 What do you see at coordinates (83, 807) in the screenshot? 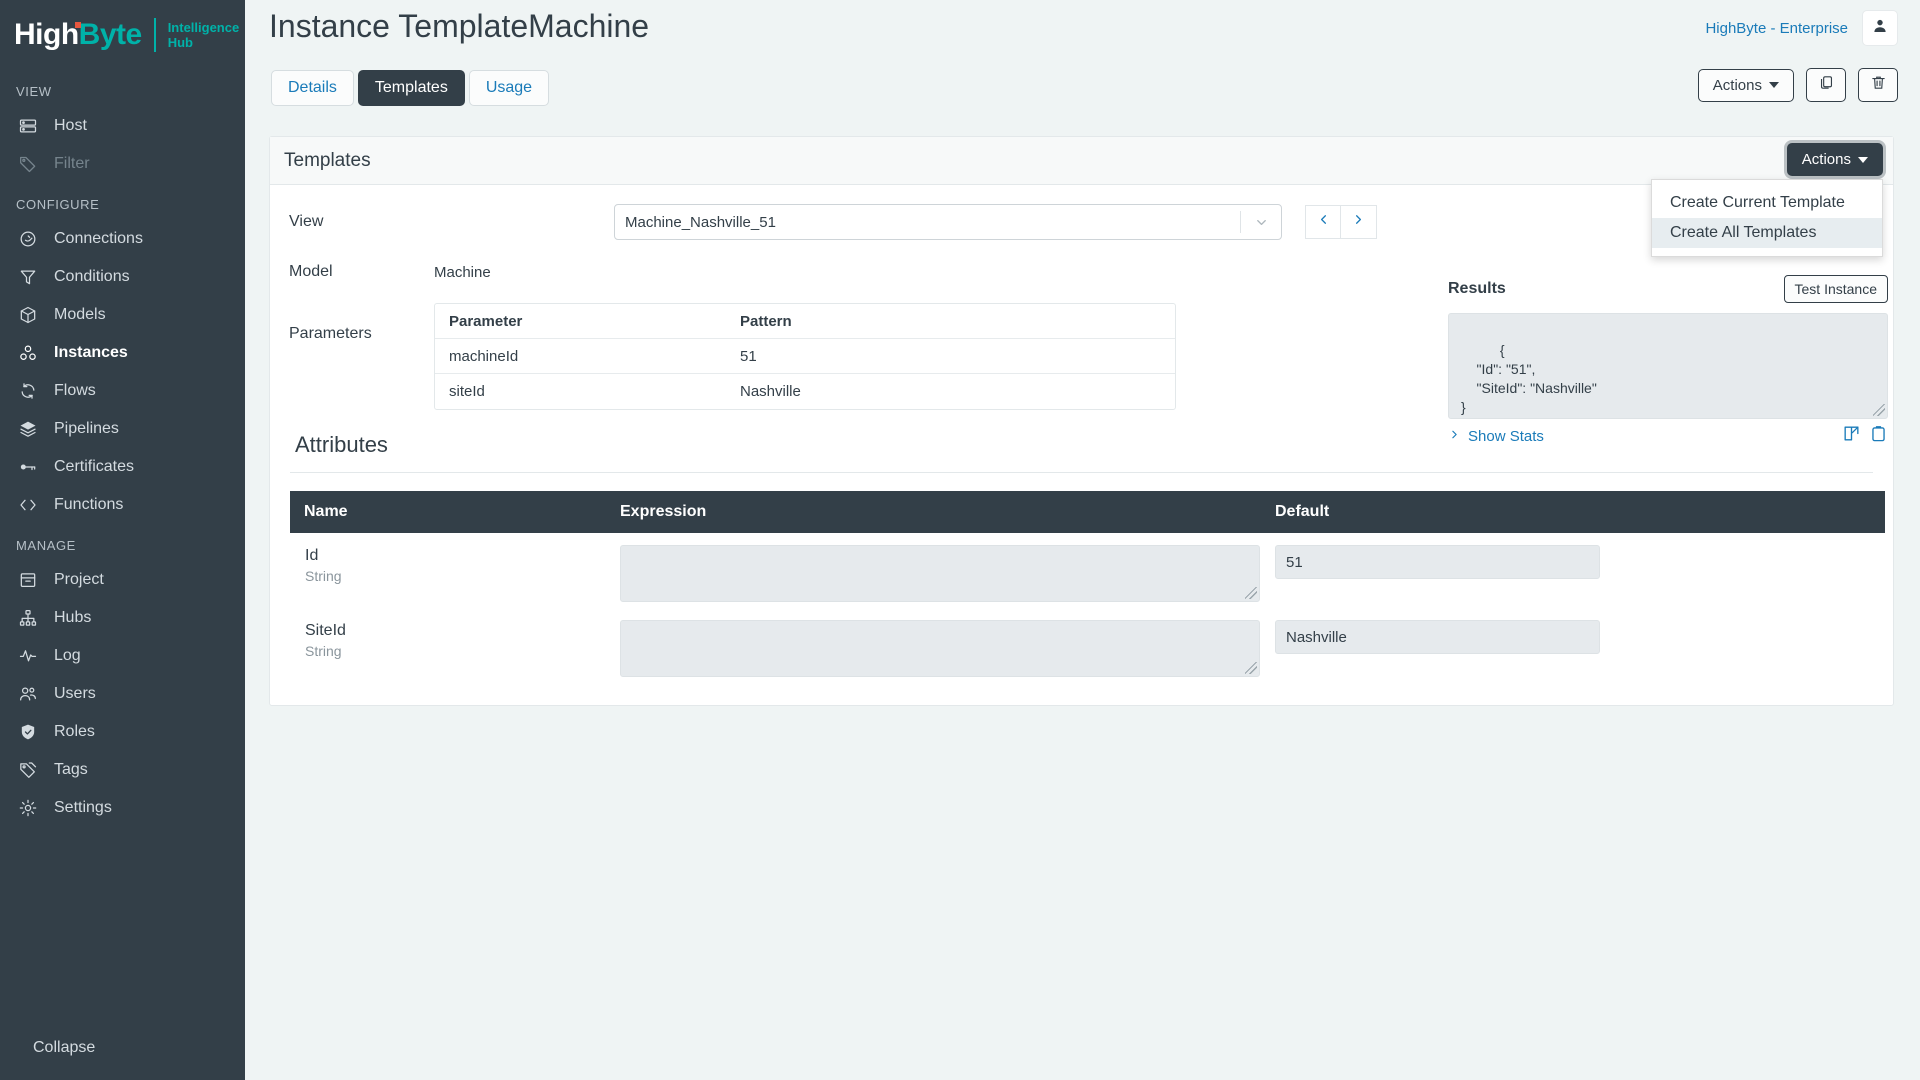
I see `sidebar-item-label: Settings` at bounding box center [83, 807].